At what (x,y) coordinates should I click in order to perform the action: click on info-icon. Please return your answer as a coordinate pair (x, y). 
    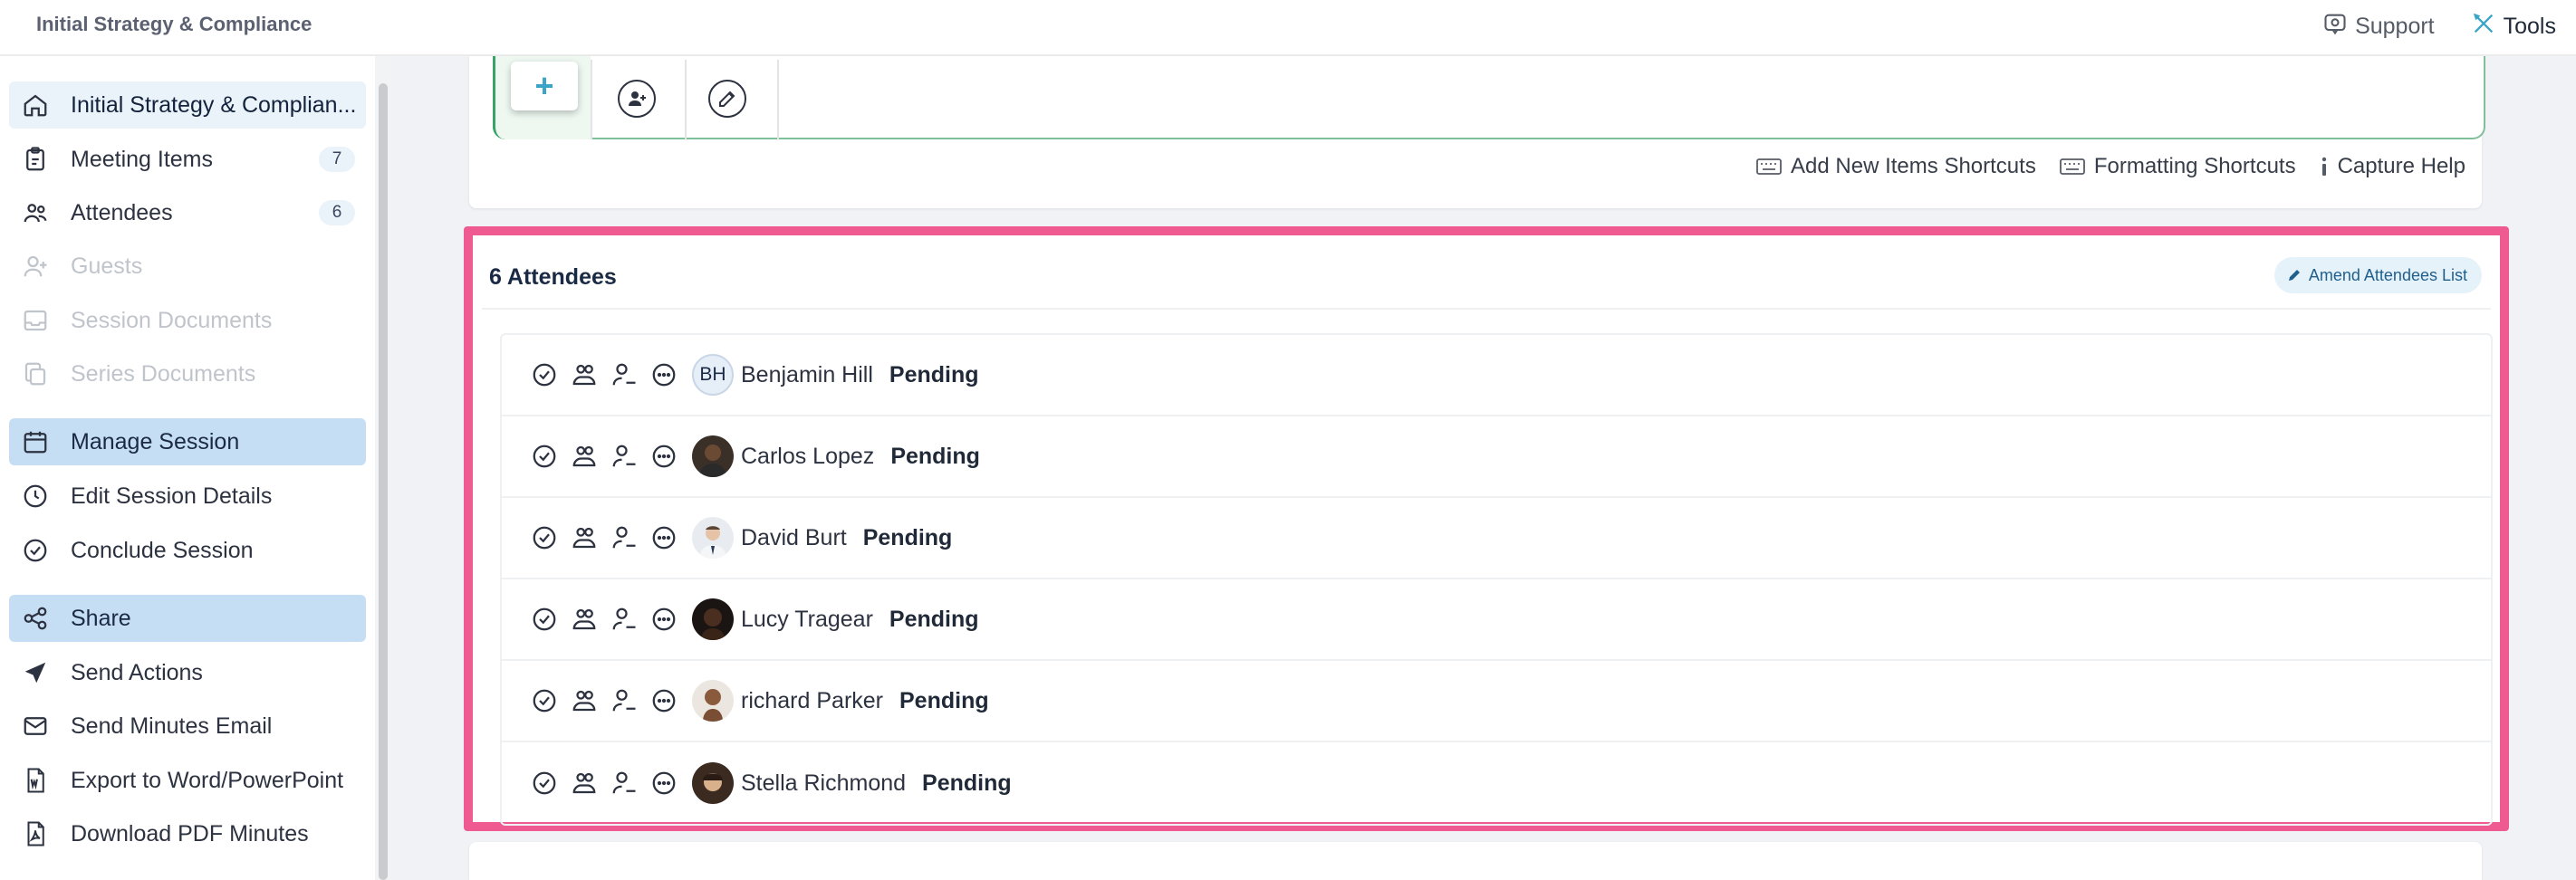
    Looking at the image, I should click on (2323, 166).